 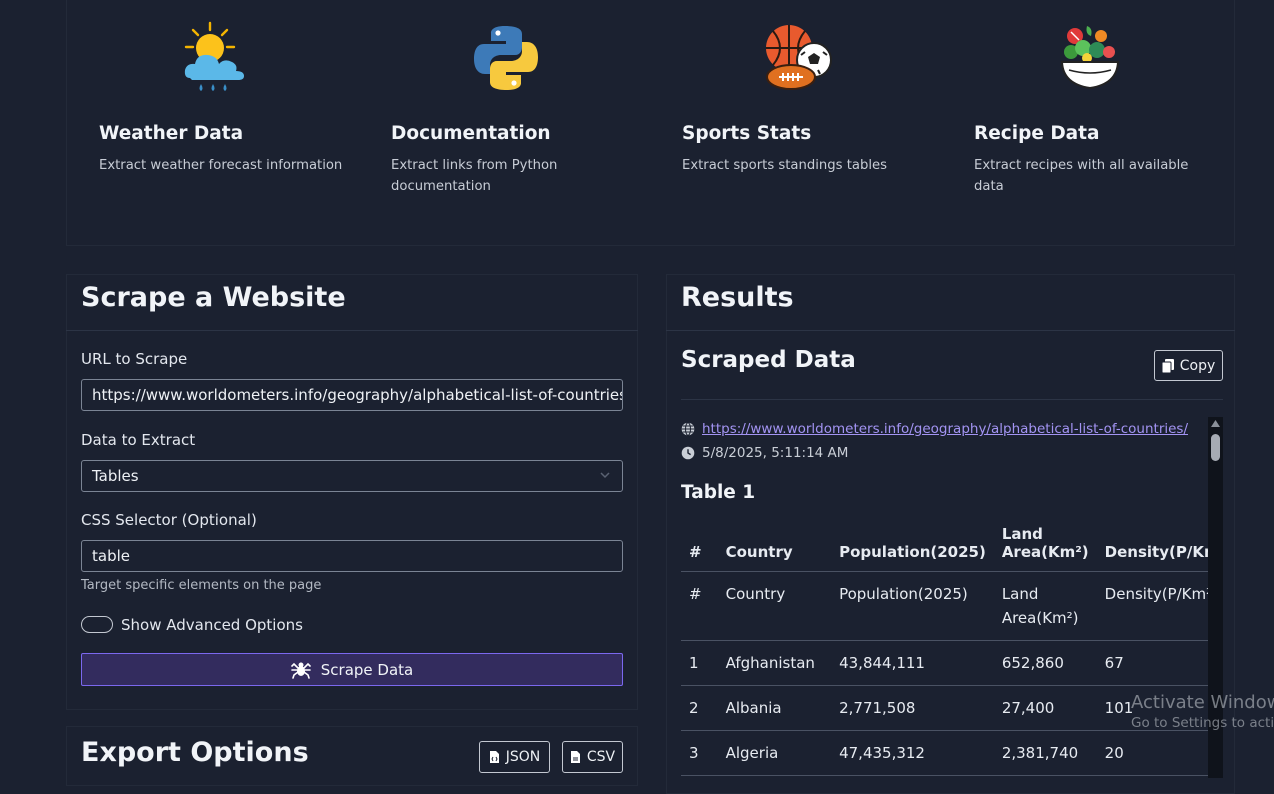 I want to click on copy-icon, so click(x=1167, y=365).